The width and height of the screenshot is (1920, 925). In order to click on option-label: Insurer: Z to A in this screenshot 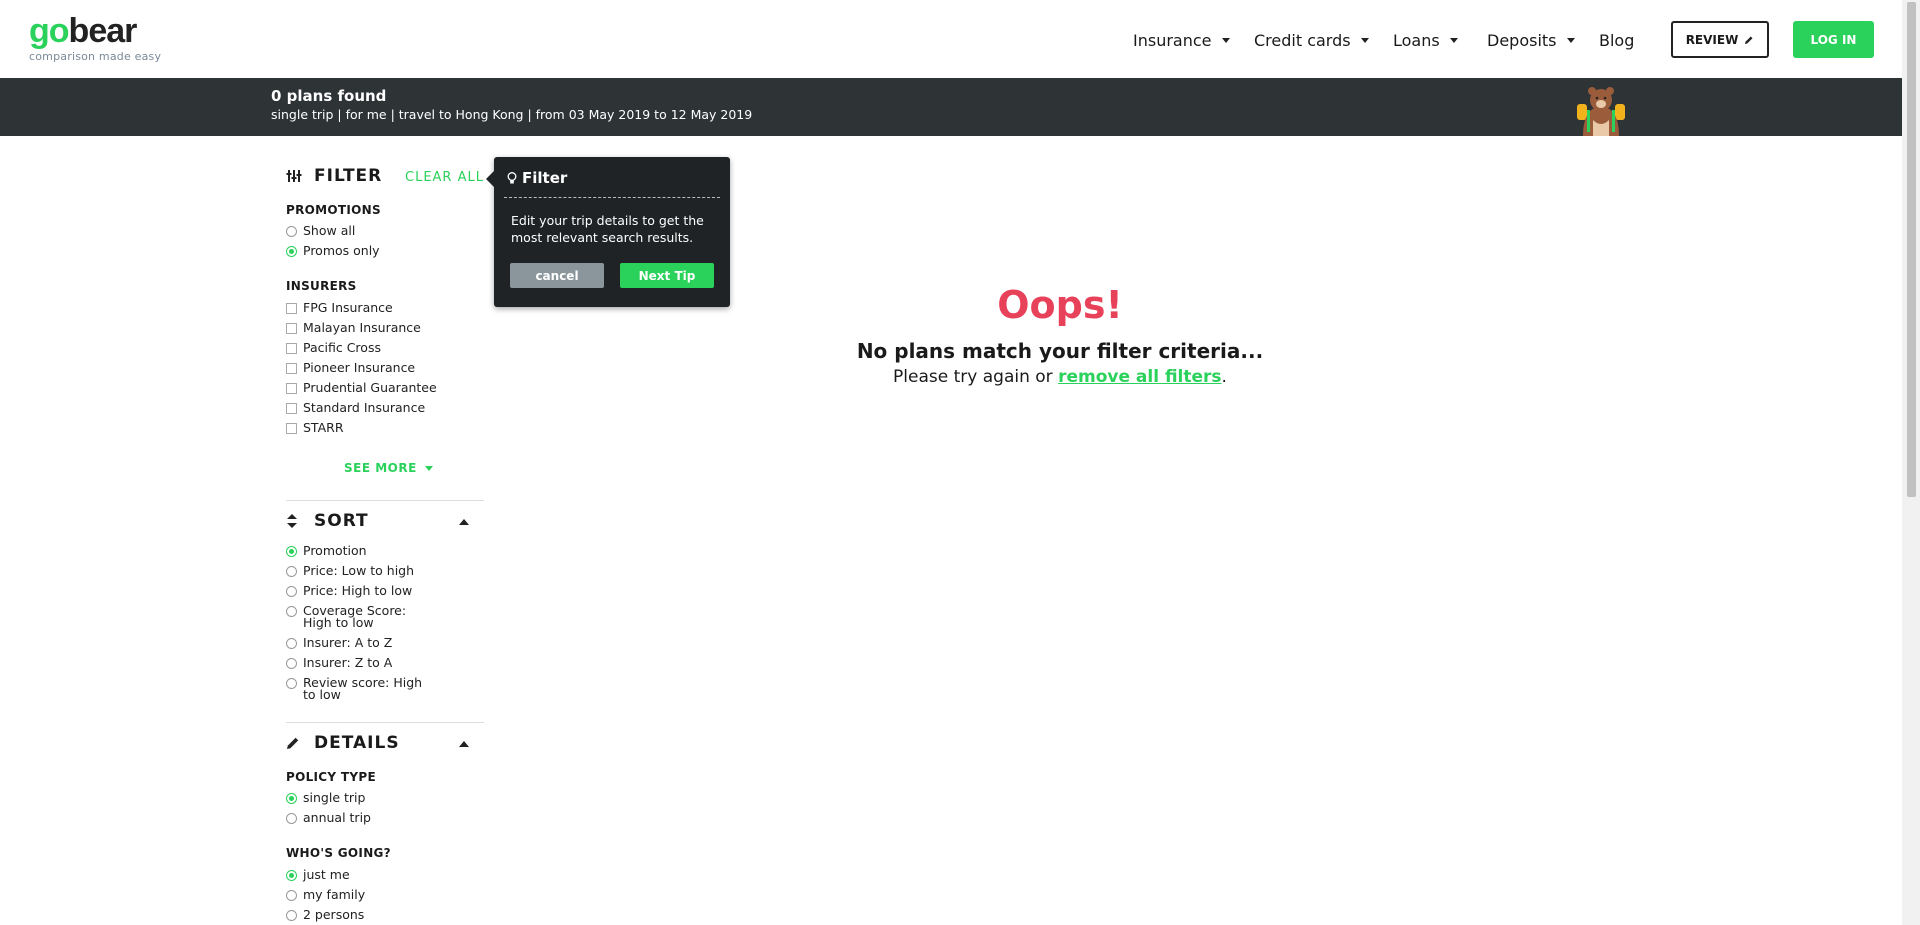, I will do `click(348, 662)`.